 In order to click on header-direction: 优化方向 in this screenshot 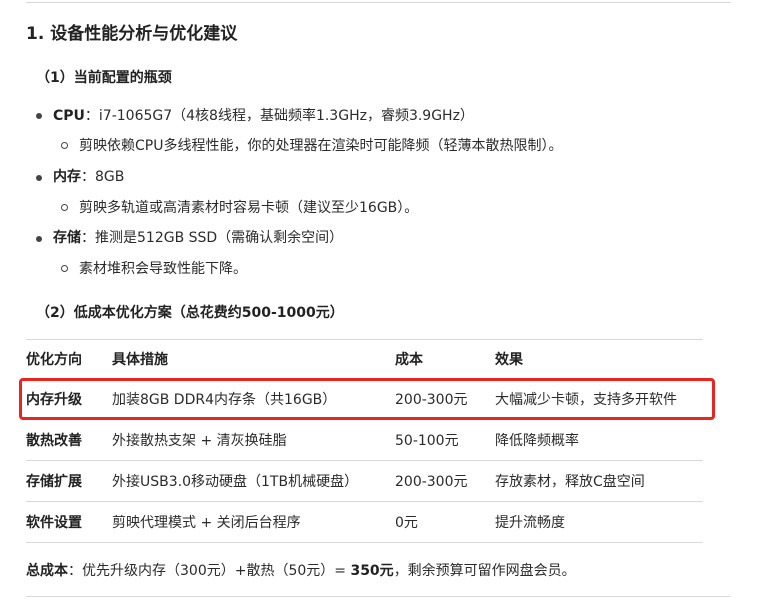, I will do `click(54, 360)`.